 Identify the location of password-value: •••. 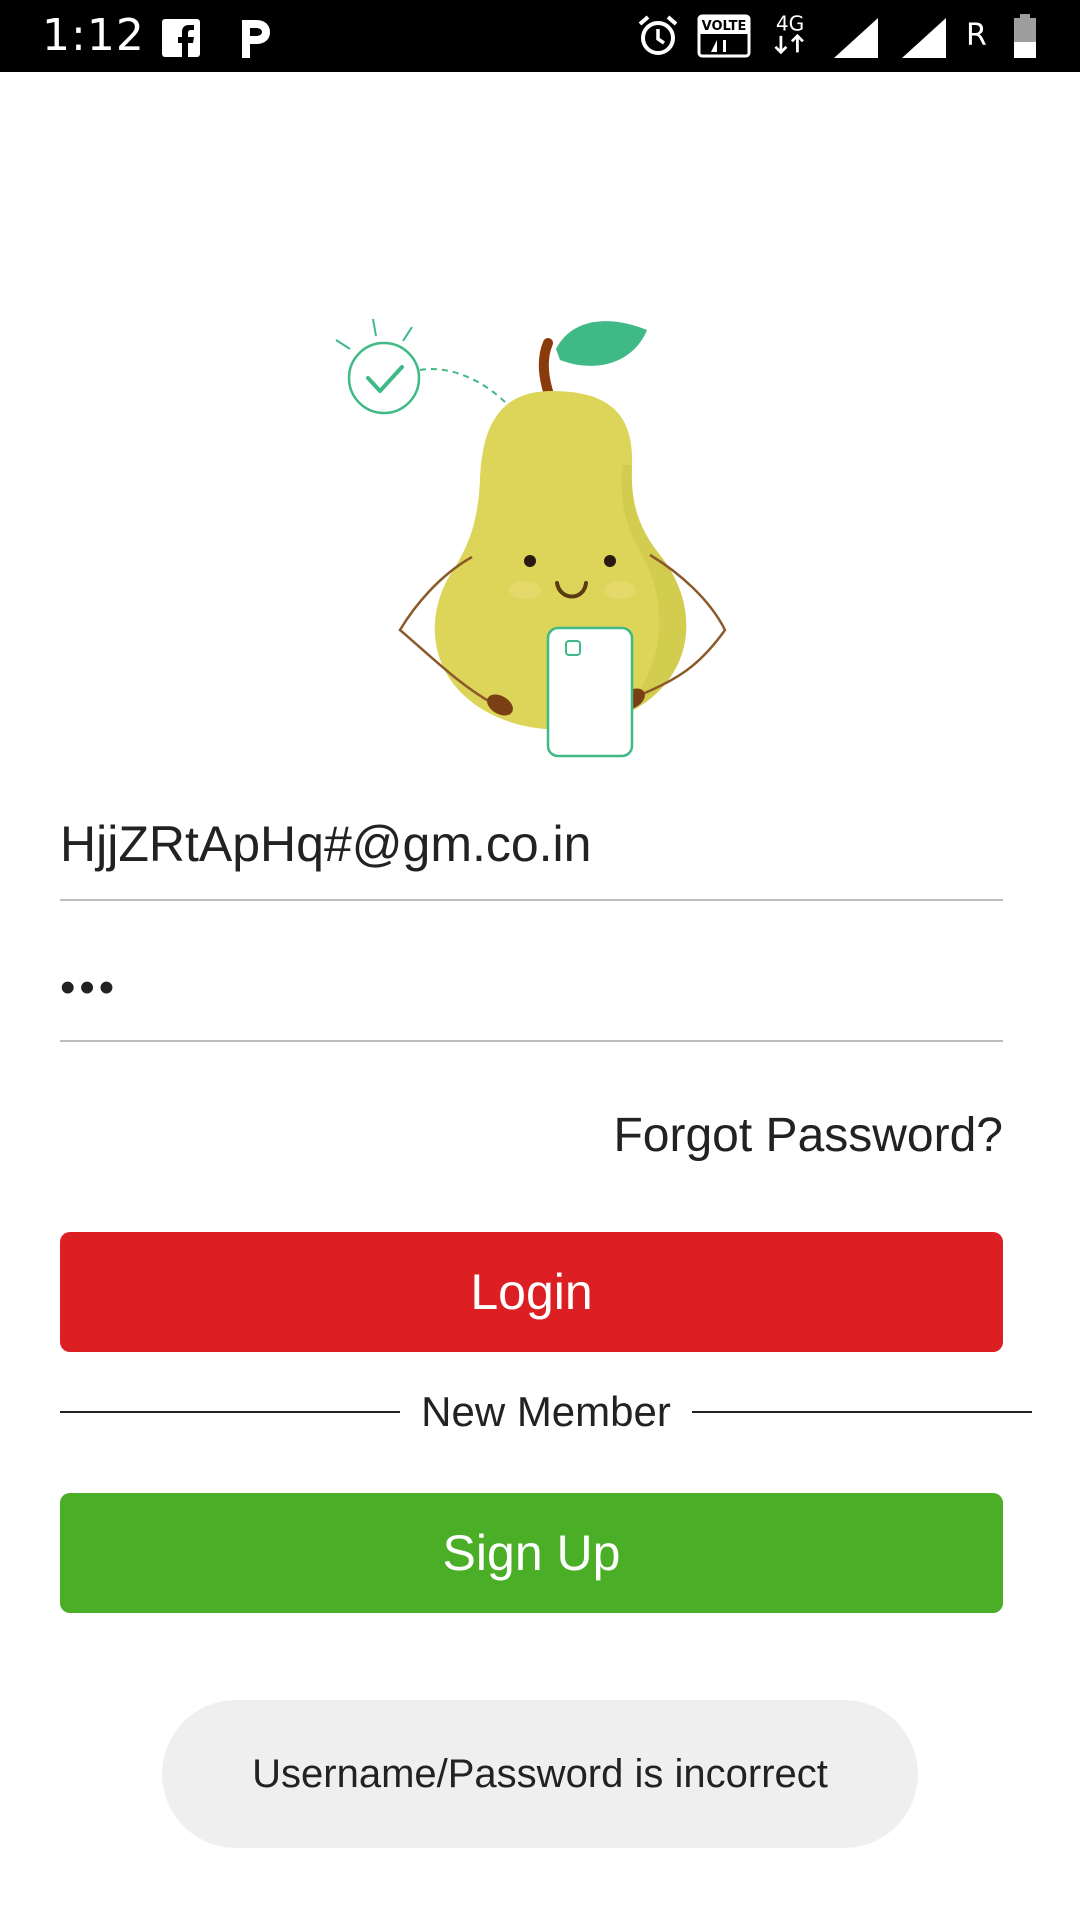
(89, 987).